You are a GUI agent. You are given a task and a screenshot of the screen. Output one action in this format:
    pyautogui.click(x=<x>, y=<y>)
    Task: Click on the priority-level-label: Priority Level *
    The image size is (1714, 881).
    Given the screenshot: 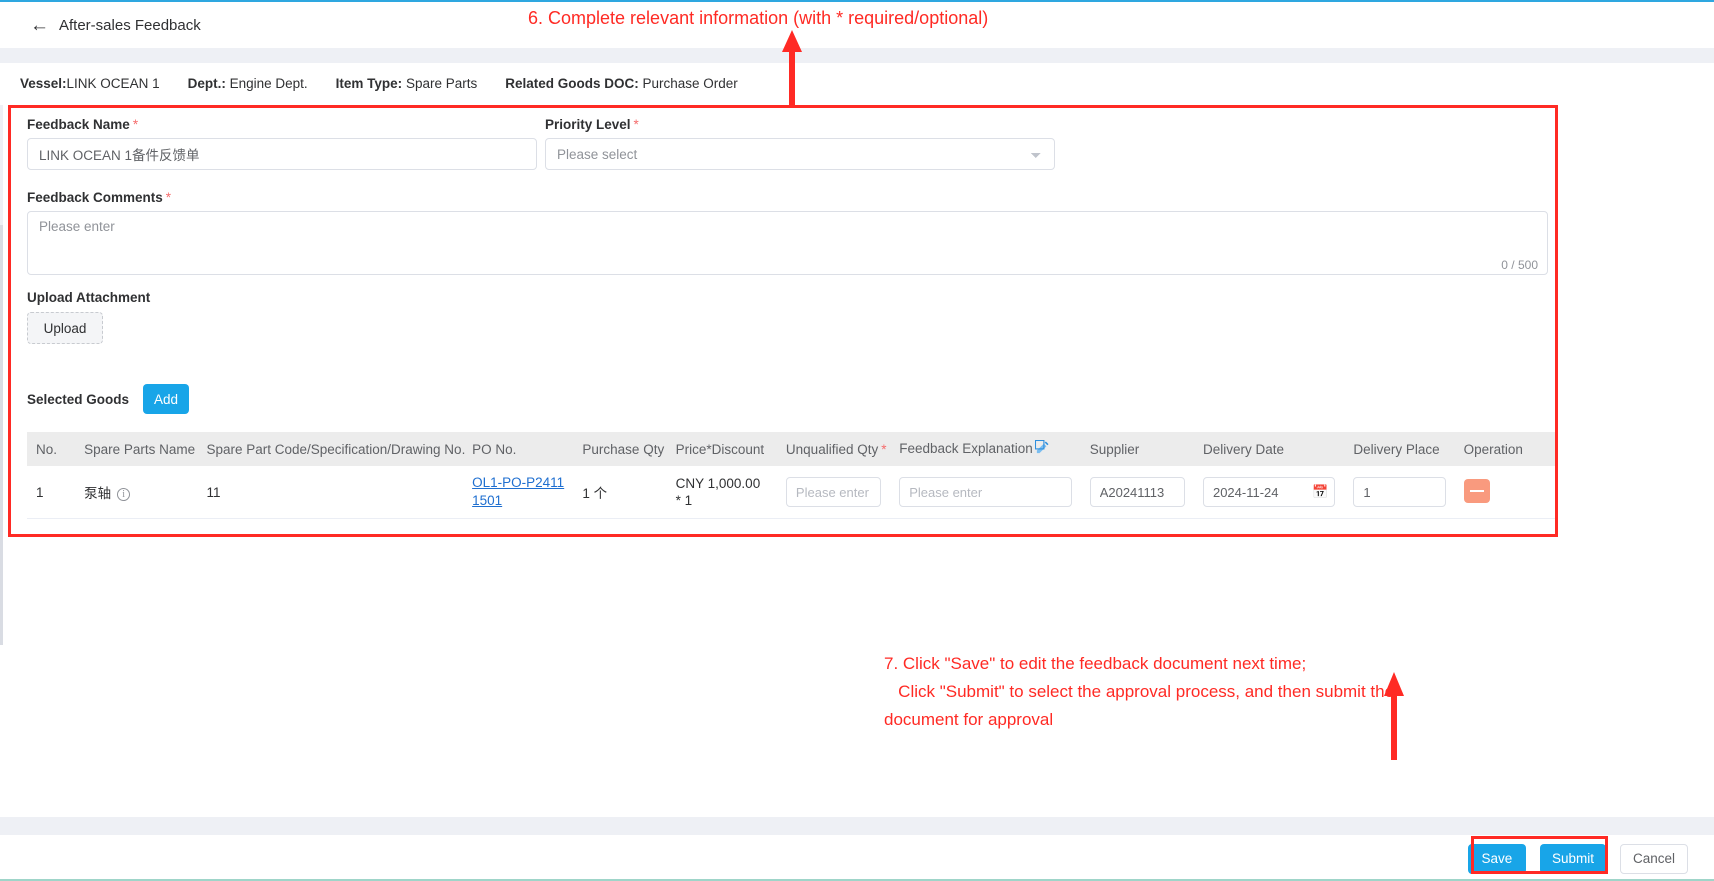 What is the action you would take?
    pyautogui.click(x=800, y=124)
    